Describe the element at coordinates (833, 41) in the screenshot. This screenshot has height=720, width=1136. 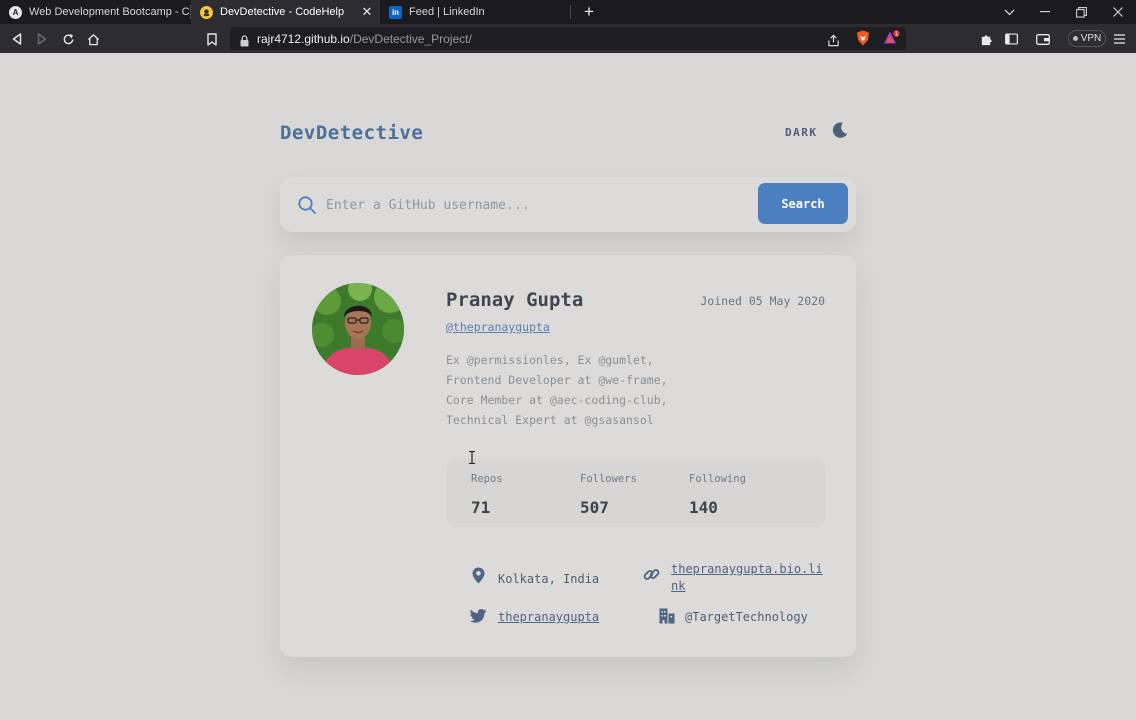
I see `share-icon` at that location.